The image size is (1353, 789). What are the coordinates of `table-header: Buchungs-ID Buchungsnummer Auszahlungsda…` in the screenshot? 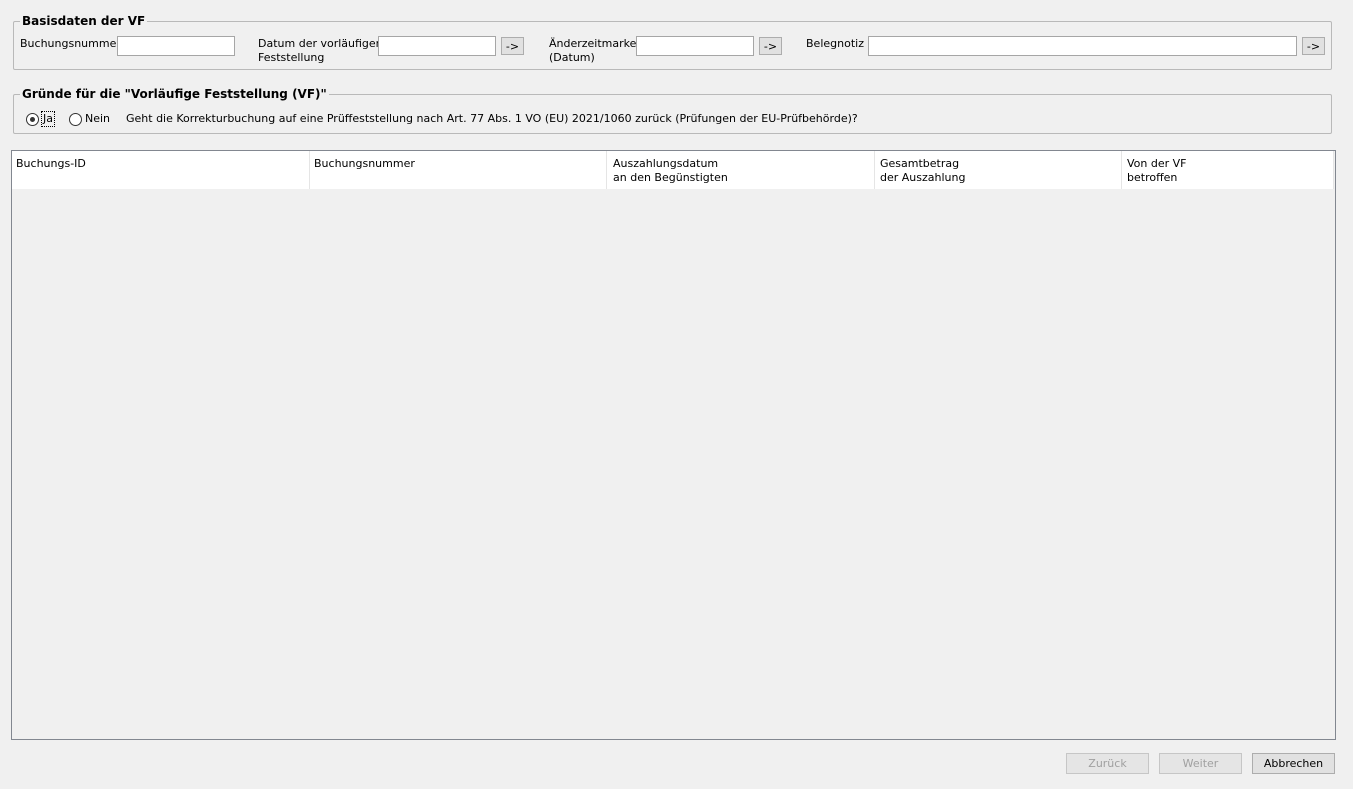 It's located at (673, 170).